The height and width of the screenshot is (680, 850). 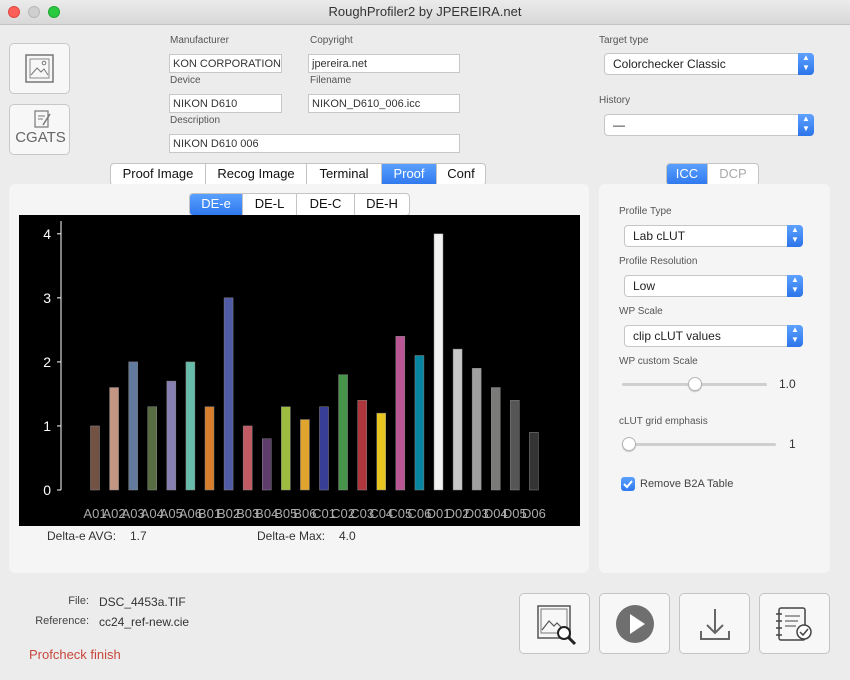 What do you see at coordinates (142, 602) in the screenshot?
I see `file-value: DSC_4453a.TIF` at bounding box center [142, 602].